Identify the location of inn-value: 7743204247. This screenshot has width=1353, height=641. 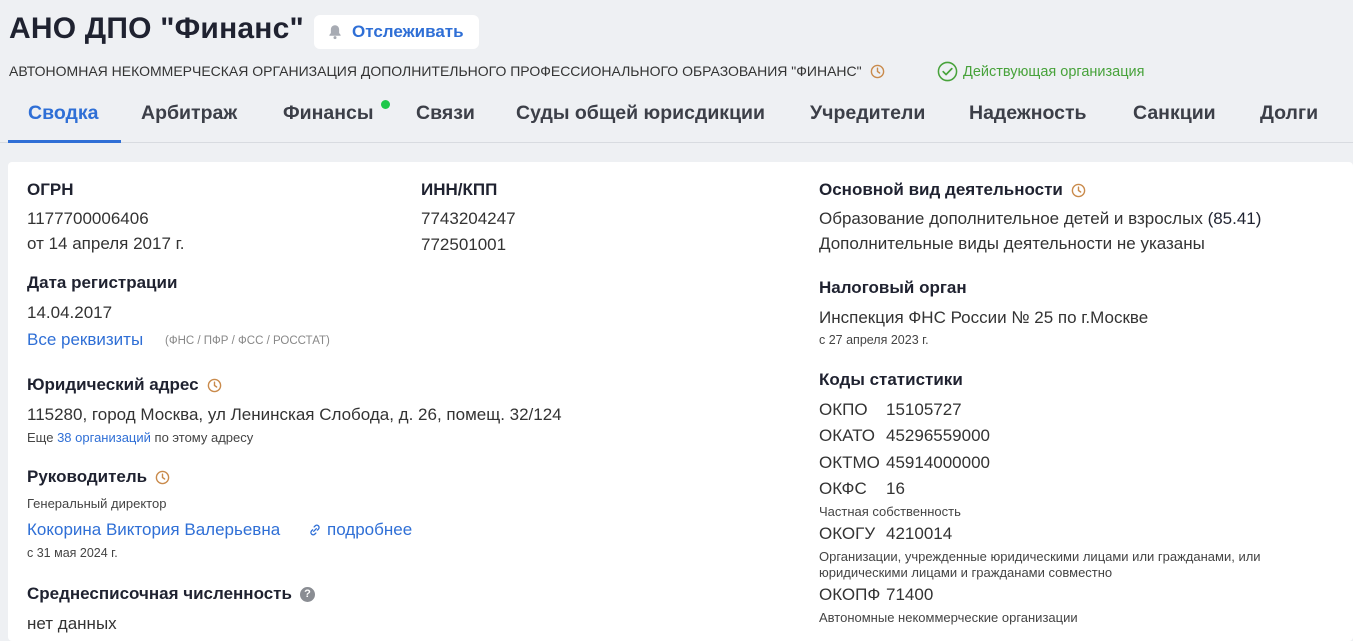
(468, 219).